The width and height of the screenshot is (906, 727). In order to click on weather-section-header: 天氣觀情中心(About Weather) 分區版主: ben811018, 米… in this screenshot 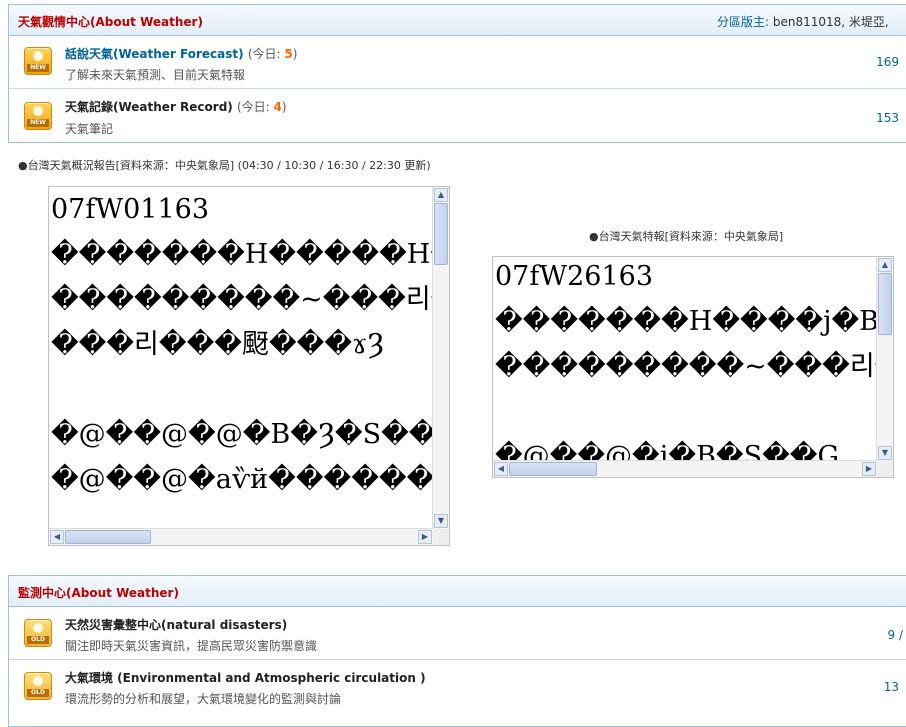, I will do `click(457, 20)`.